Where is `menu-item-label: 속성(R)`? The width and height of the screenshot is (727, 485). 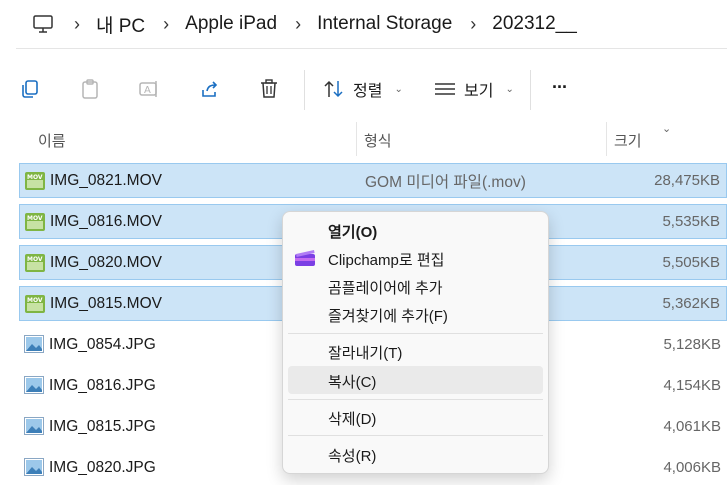 menu-item-label: 속성(R) is located at coordinates (352, 456).